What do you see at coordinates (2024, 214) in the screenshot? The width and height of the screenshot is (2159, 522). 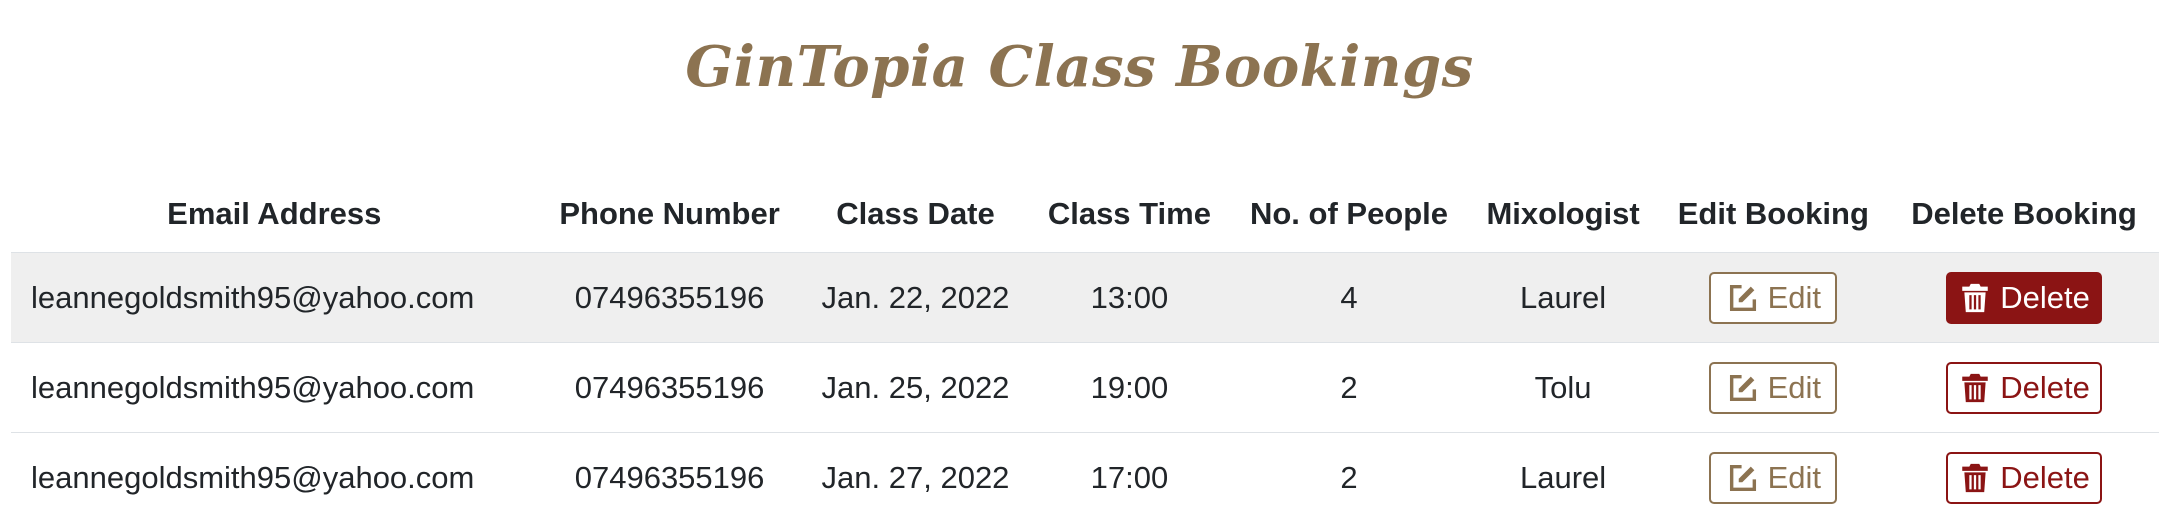 I see `header-delete-booking: Delete Booking` at bounding box center [2024, 214].